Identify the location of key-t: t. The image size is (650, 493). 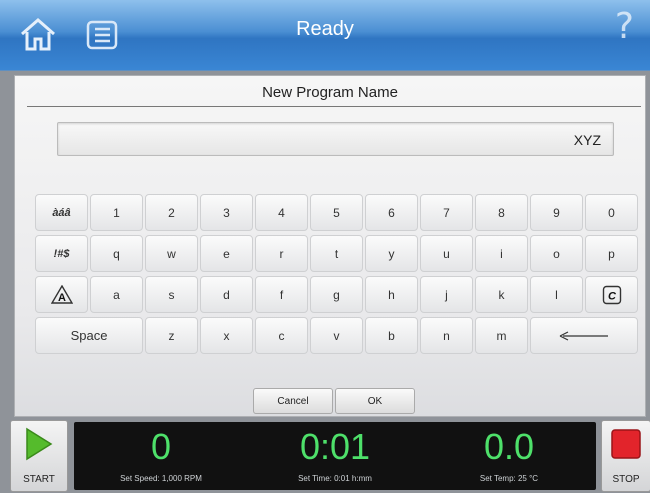
(336, 253).